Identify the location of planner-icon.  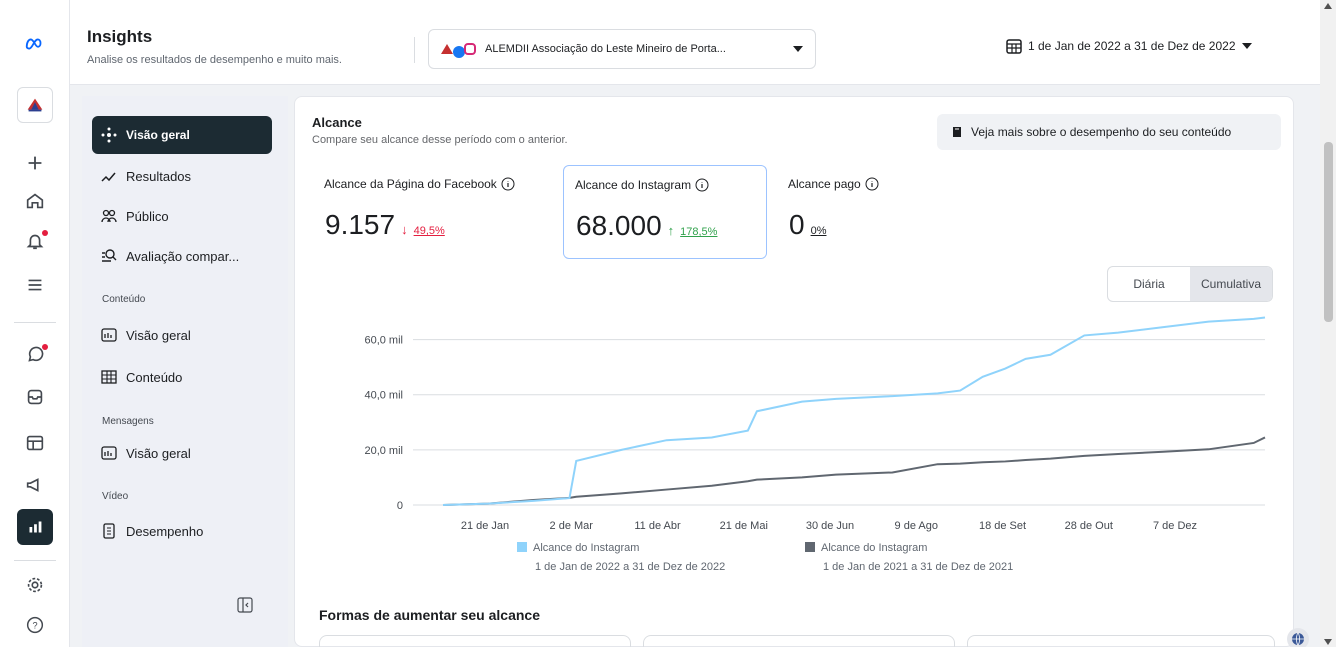
(35, 443).